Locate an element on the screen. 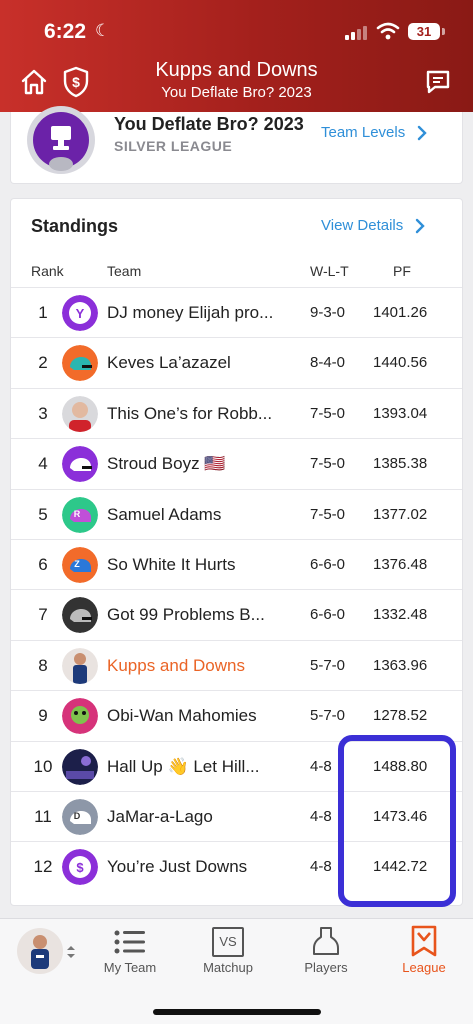  team-avatar: Z is located at coordinates (80, 565).